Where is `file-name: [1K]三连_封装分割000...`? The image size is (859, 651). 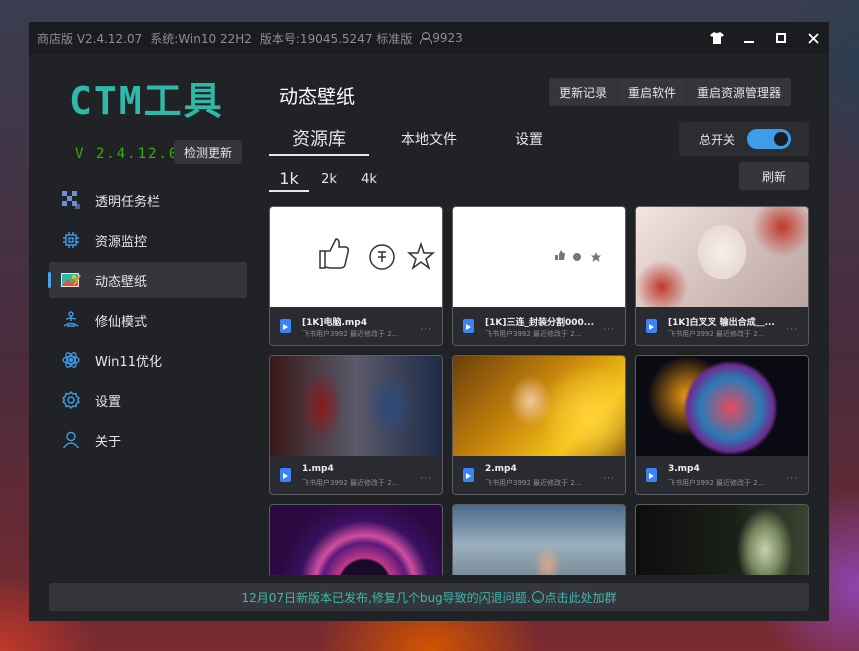 file-name: [1K]三连_封装分割000... is located at coordinates (540, 323).